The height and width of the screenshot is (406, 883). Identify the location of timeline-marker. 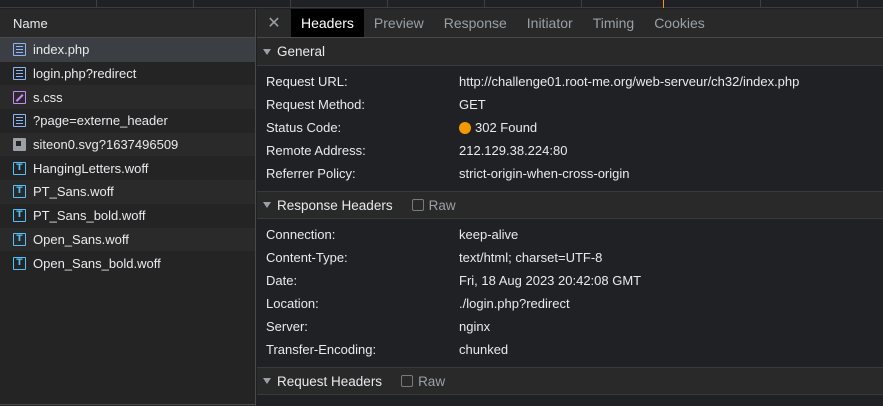
(663, 4).